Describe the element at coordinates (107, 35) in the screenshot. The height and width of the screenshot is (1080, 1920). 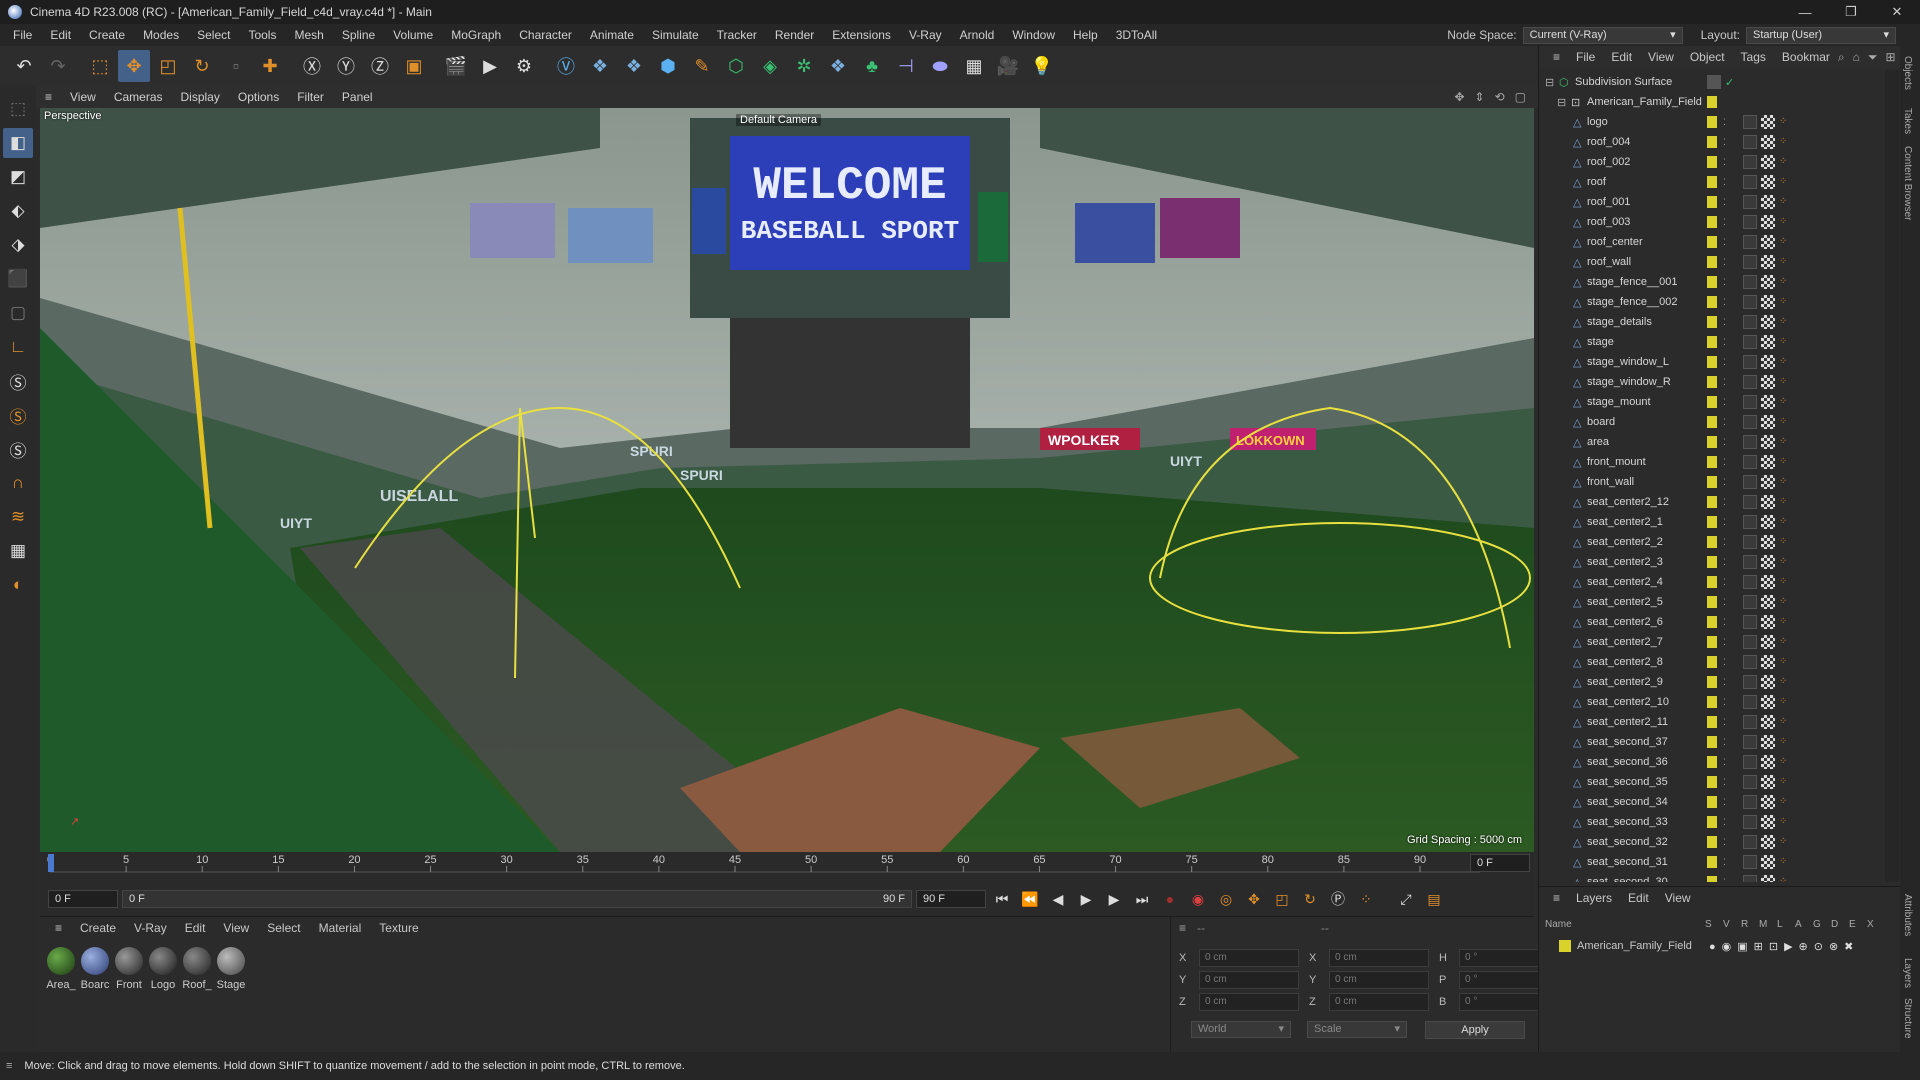
I see `menu-create: Create` at that location.